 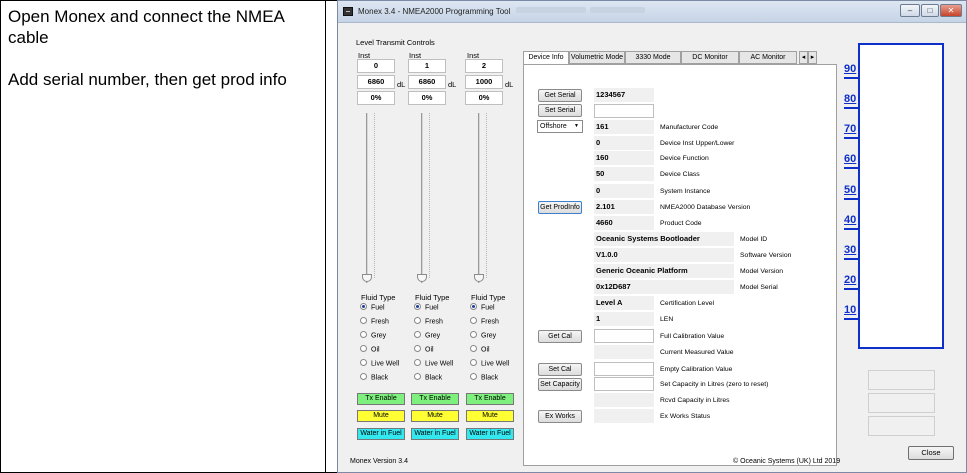 What do you see at coordinates (803, 57) in the screenshot?
I see `tab-scroll-left-button: ◂` at bounding box center [803, 57].